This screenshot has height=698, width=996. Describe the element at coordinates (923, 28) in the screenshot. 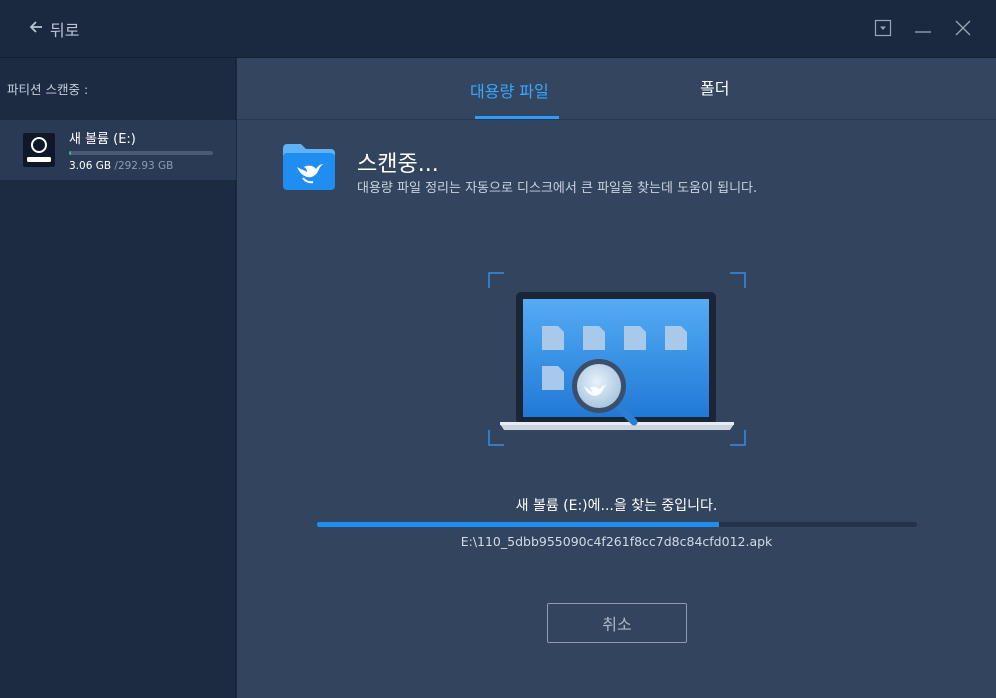

I see `minimize-icon` at that location.